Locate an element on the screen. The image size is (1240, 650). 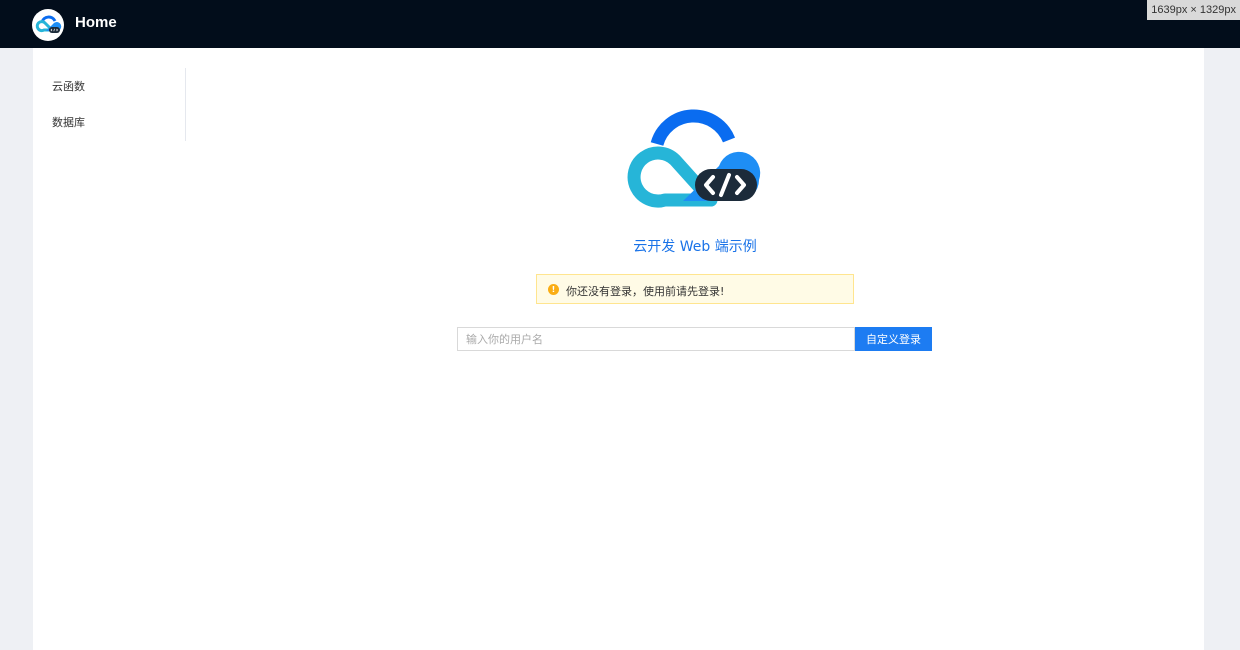
login-warning-alert: ! 你还没有登录，使用前请先登录! is located at coordinates (695, 289).